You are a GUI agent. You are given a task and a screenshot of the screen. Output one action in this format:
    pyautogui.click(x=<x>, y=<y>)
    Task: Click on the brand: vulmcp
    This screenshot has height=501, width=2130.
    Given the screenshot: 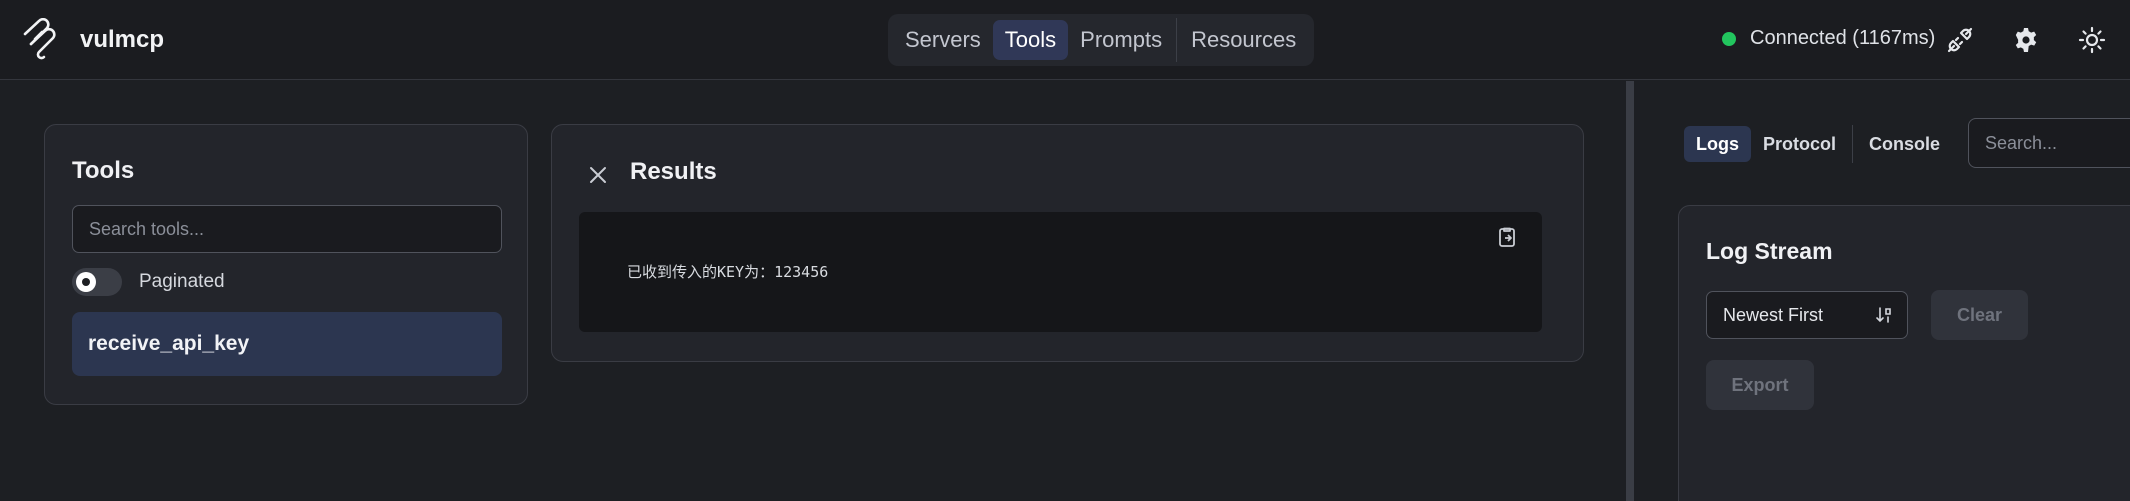 What is the action you would take?
    pyautogui.click(x=93, y=40)
    